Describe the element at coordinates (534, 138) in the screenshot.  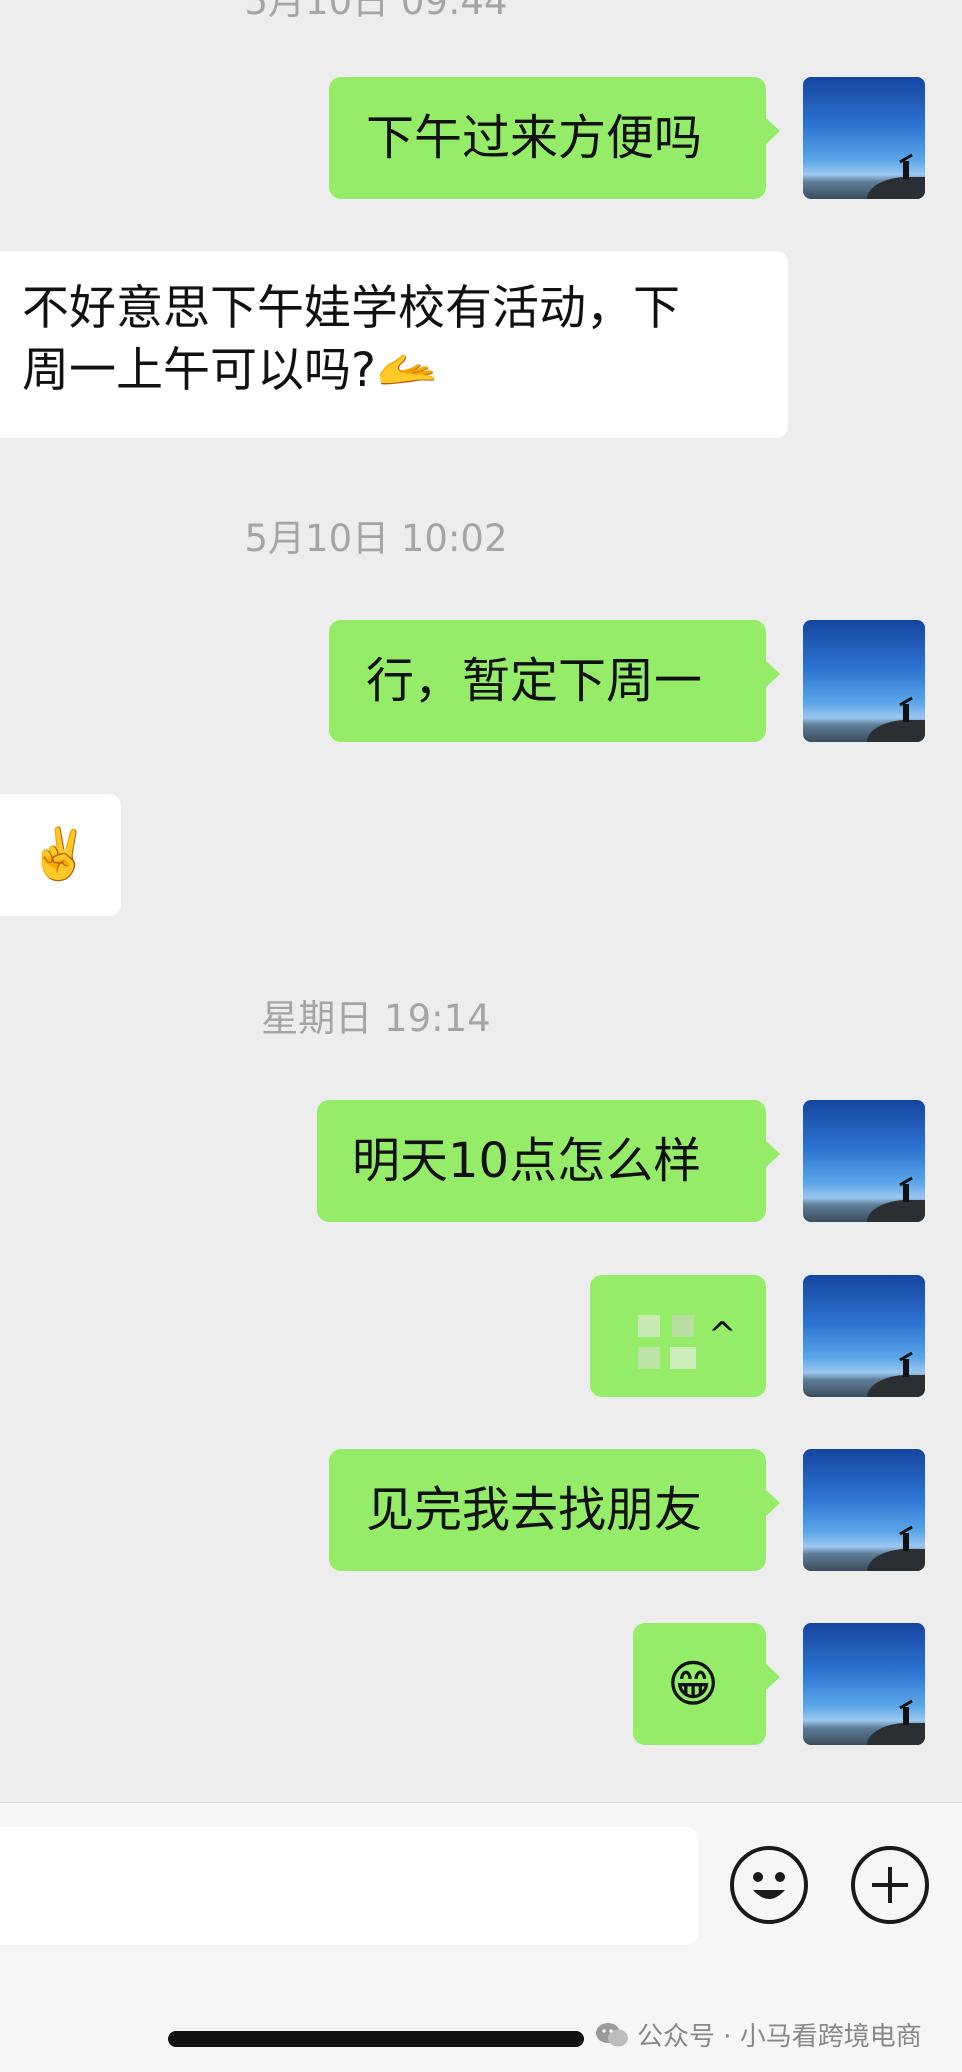
I see `message-text: 下午过来方便吗` at that location.